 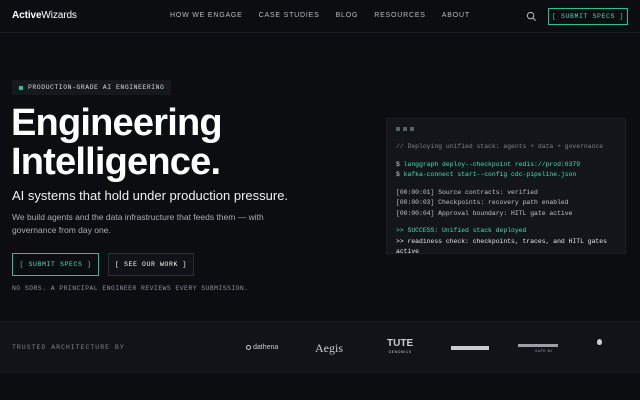 I want to click on see-our-work-button: [ SEE OUR WORK ], so click(x=151, y=264).